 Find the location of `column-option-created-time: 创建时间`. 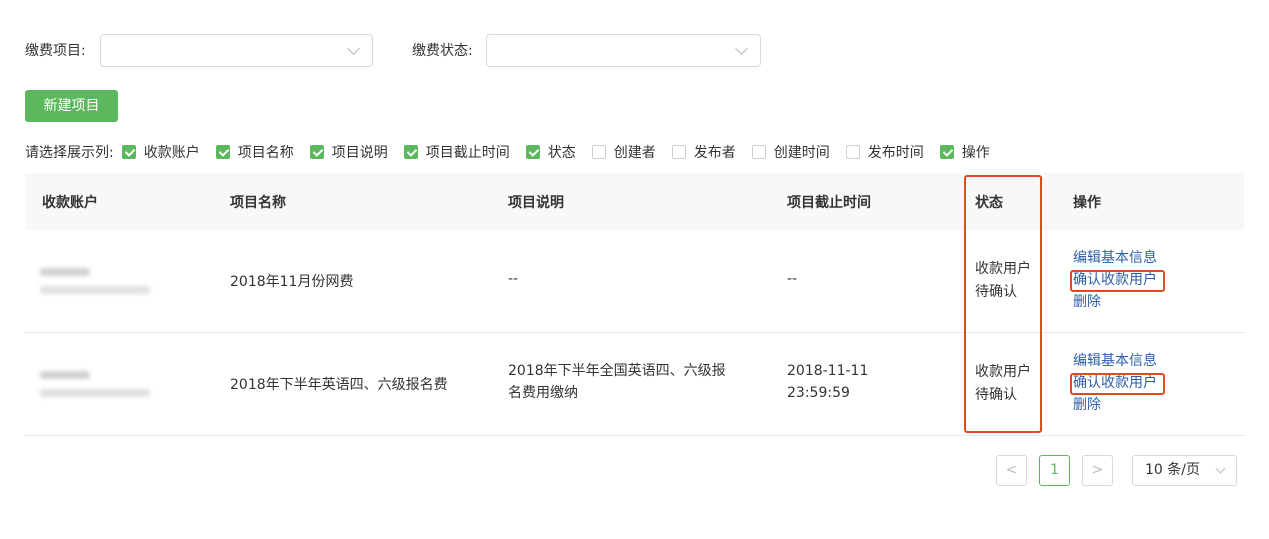

column-option-created-time: 创建时间 is located at coordinates (790, 152).